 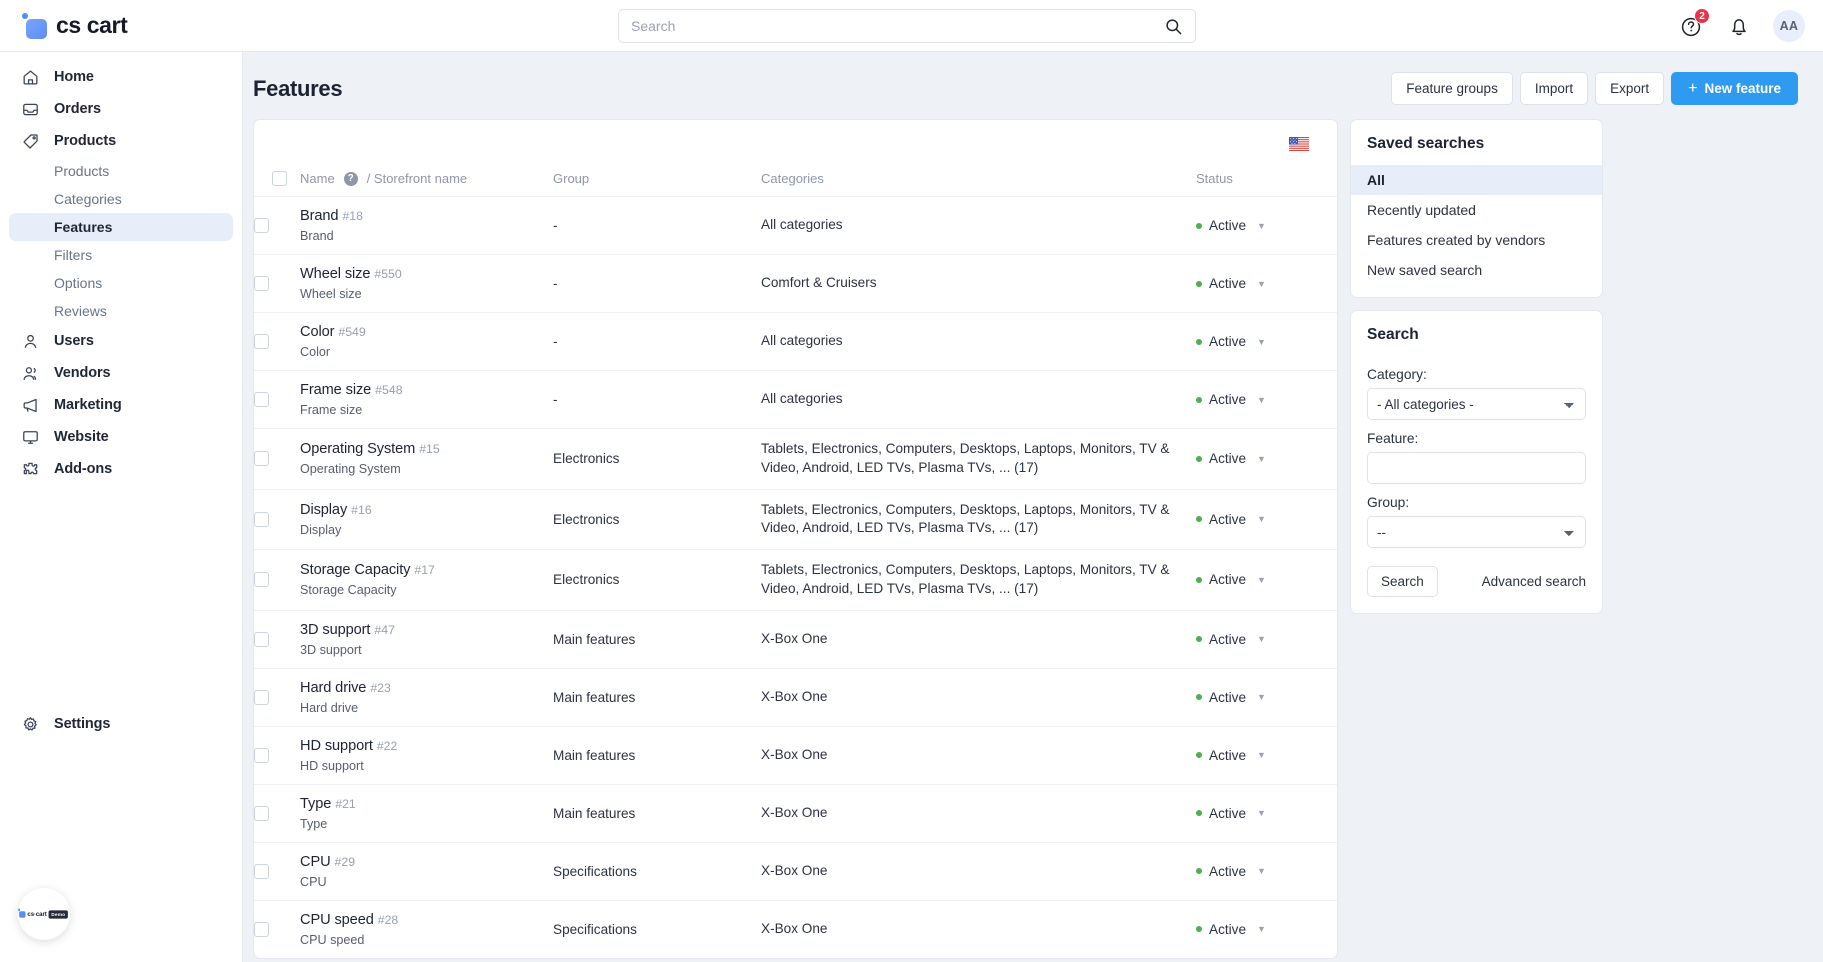 I want to click on sidebar-item-categories: Categories, so click(x=121, y=199).